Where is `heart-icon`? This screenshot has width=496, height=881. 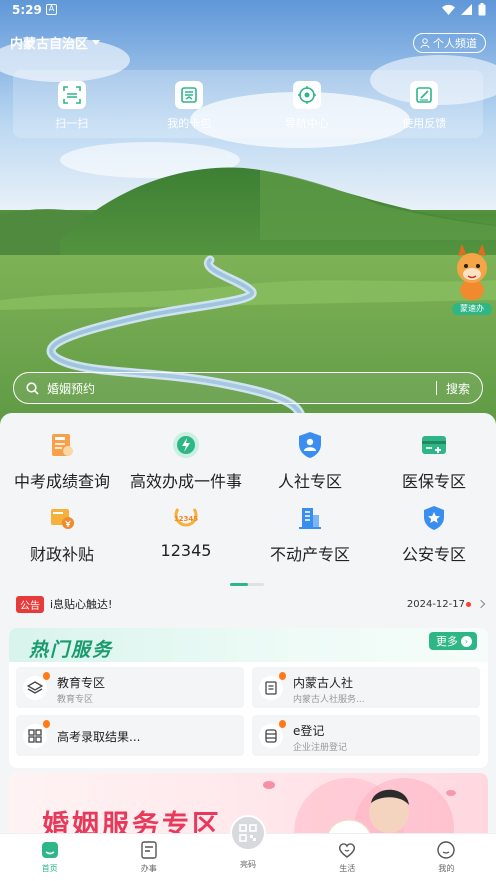 heart-icon is located at coordinates (347, 850).